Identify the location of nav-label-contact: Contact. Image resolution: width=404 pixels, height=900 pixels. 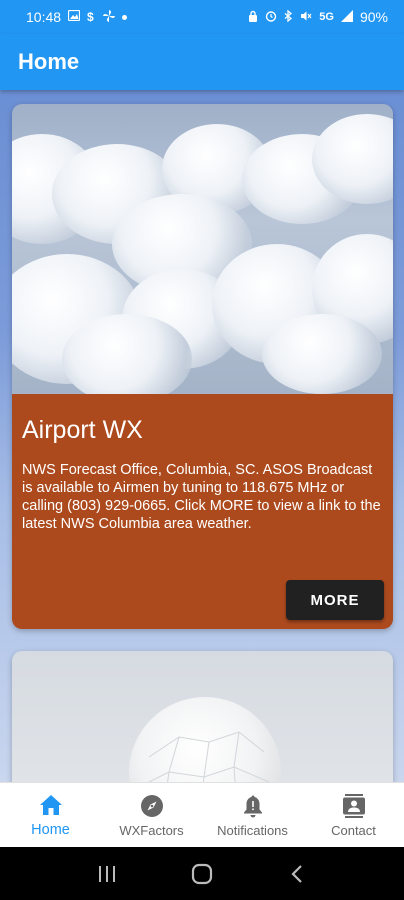
(353, 830).